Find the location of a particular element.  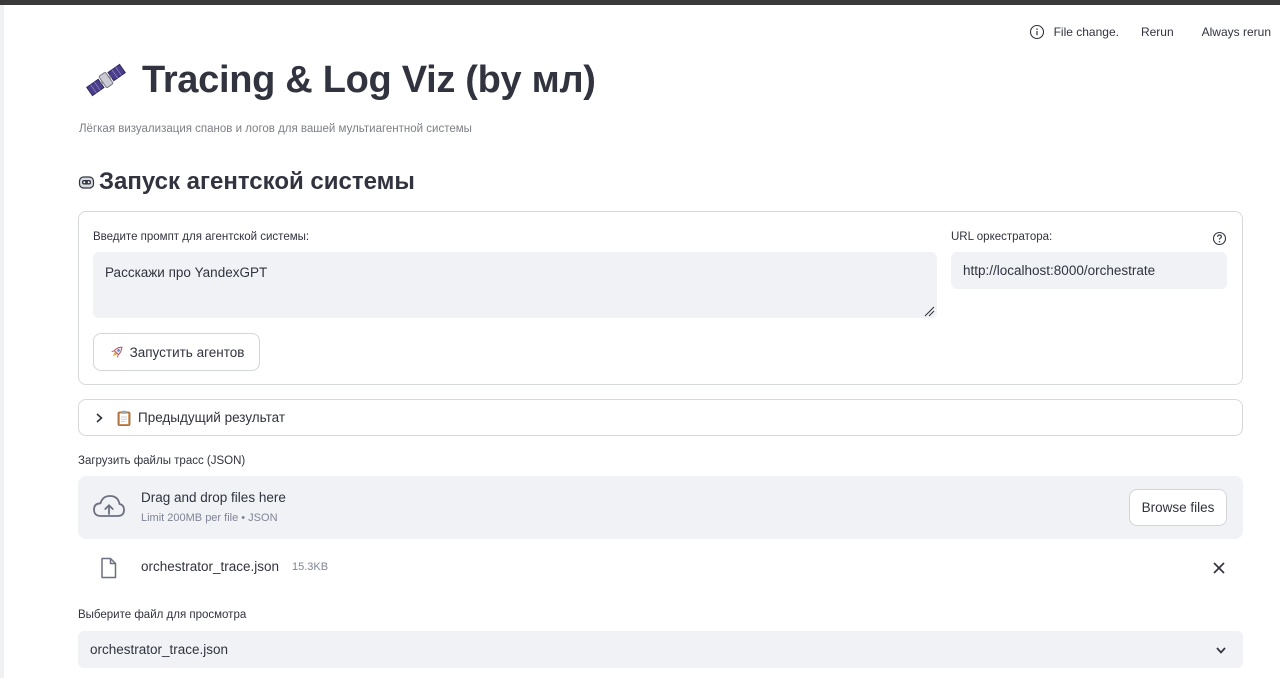

page-title: Tracing & Log Viz (by мл) is located at coordinates (369, 79).